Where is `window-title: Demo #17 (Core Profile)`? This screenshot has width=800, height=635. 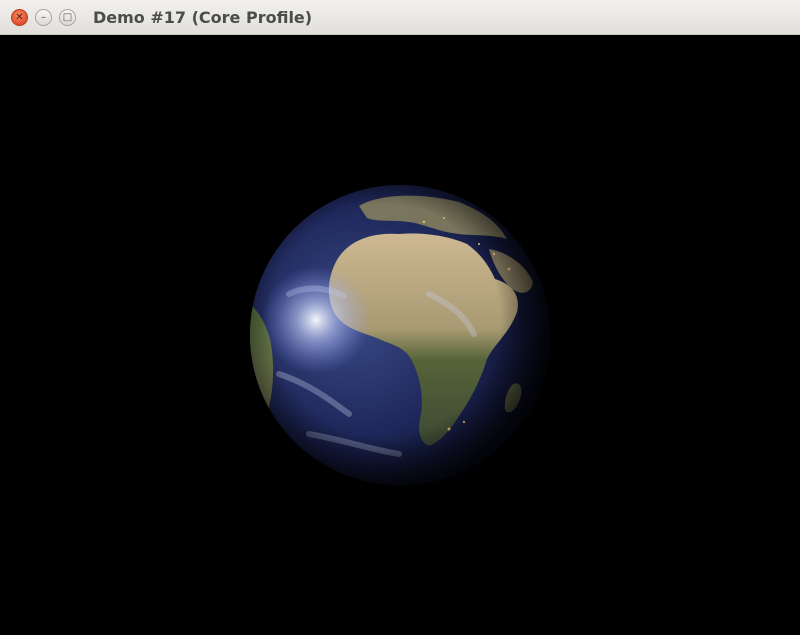 window-title: Demo #17 (Core Profile) is located at coordinates (203, 17).